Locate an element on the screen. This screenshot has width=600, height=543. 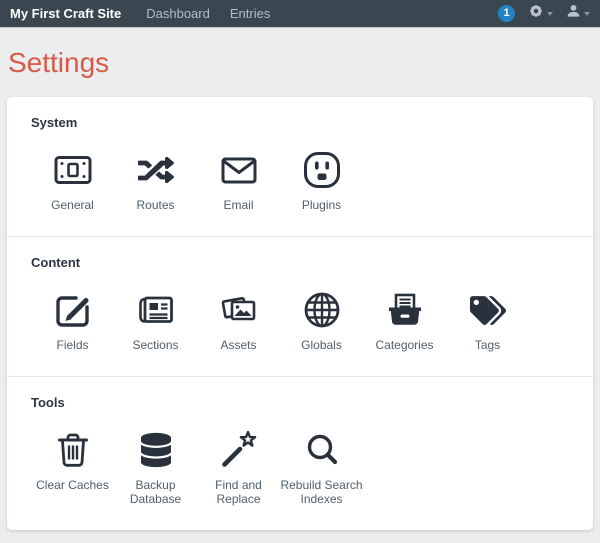
settings-tile-rebuild-search-indexes: Rebuild Search Indexes is located at coordinates (321, 467).